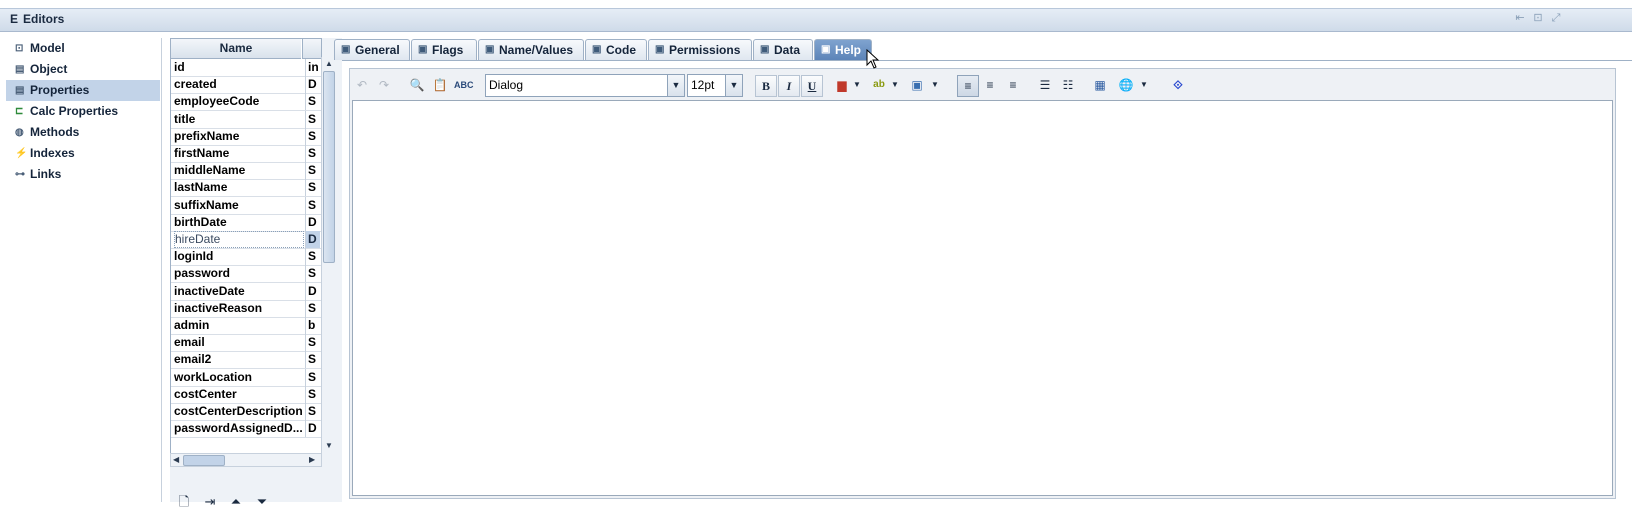 The width and height of the screenshot is (1632, 514). What do you see at coordinates (246, 343) in the screenshot?
I see `table-row: email S` at bounding box center [246, 343].